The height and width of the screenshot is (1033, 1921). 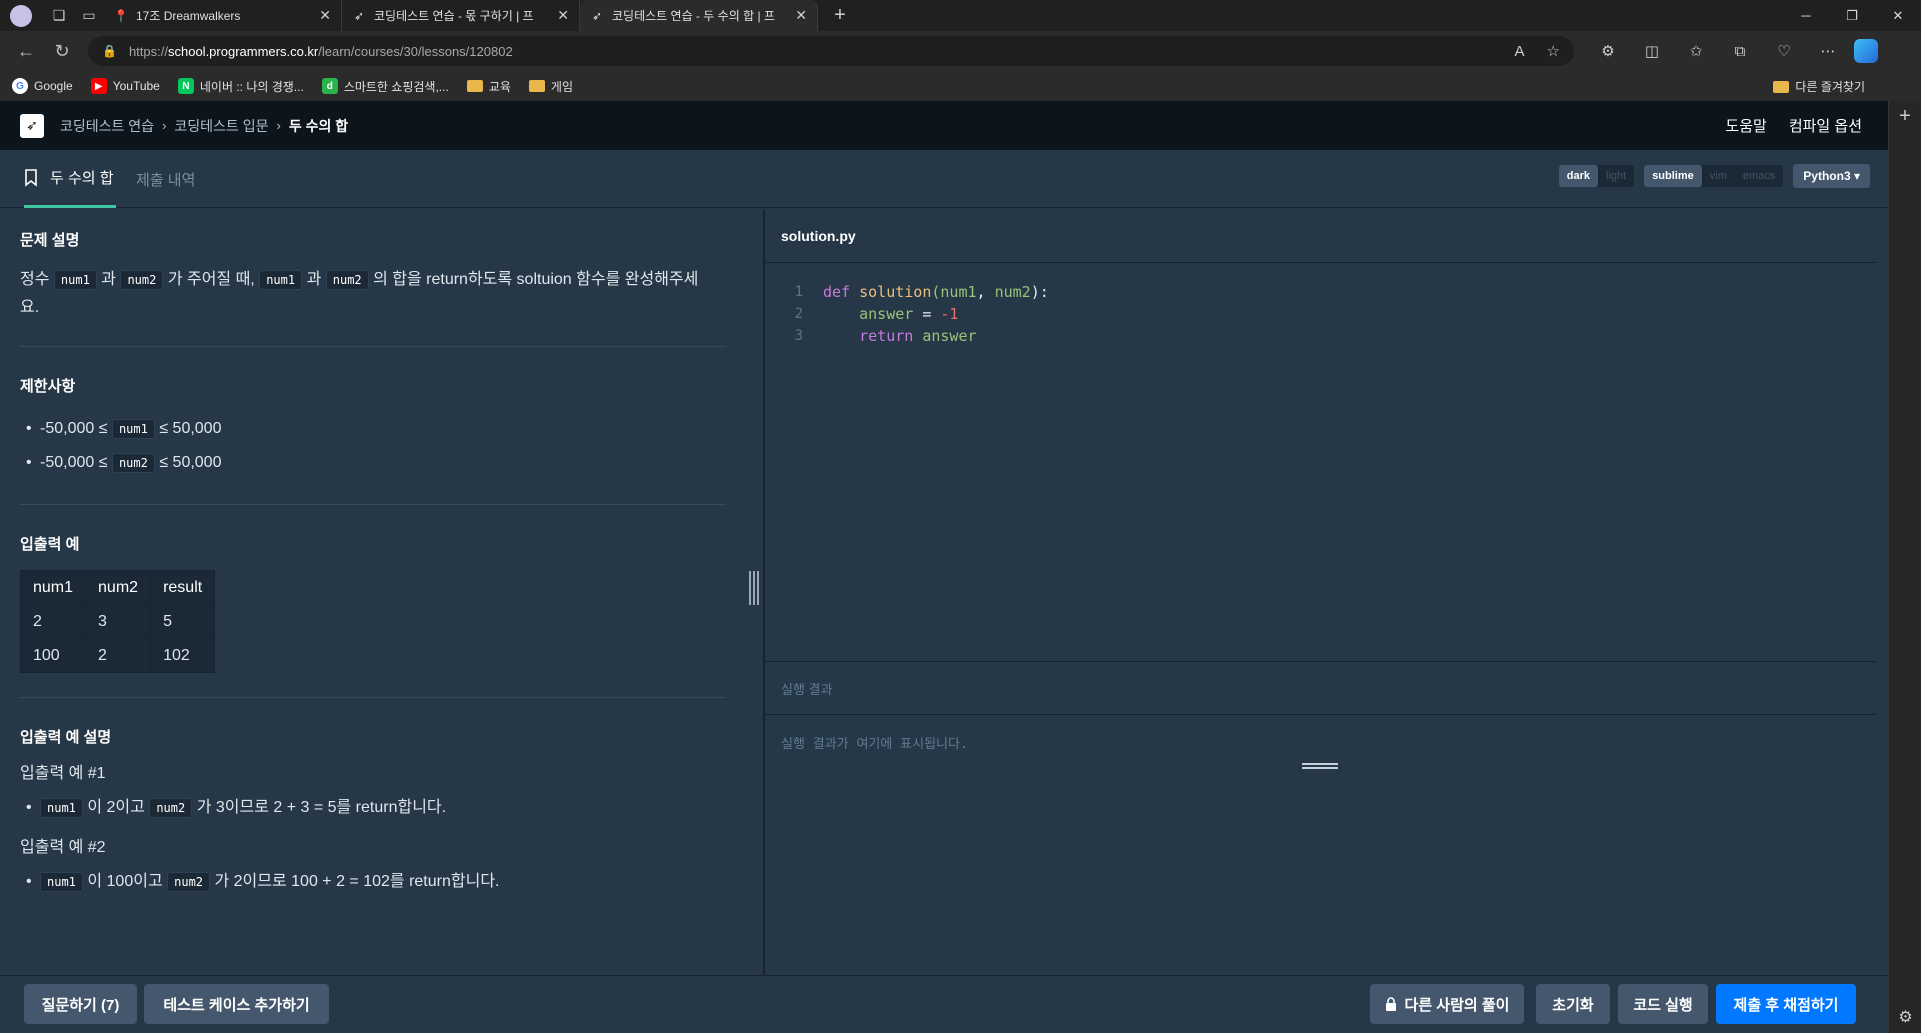 What do you see at coordinates (59, 16) in the screenshot?
I see `workspaces-icon: ❏` at bounding box center [59, 16].